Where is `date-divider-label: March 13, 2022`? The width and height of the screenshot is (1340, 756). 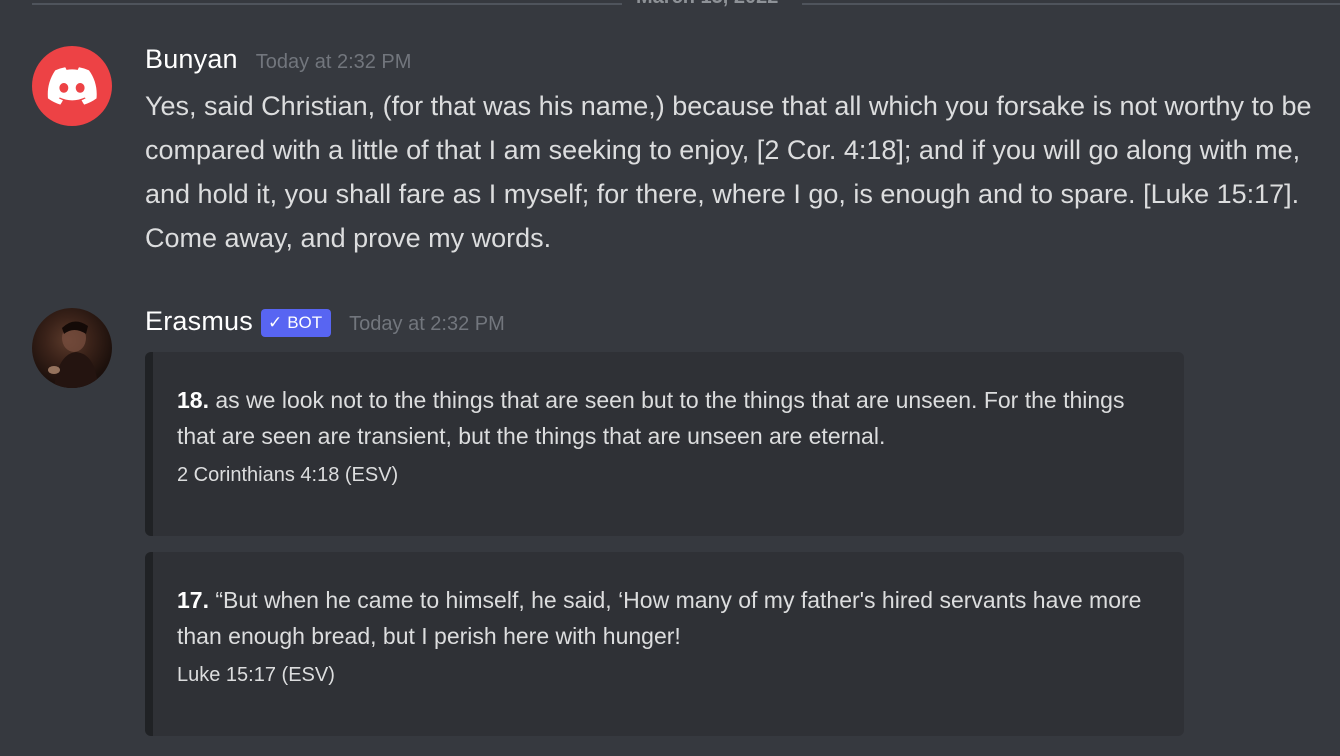
date-divider-label: March 13, 2022 is located at coordinates (707, 4).